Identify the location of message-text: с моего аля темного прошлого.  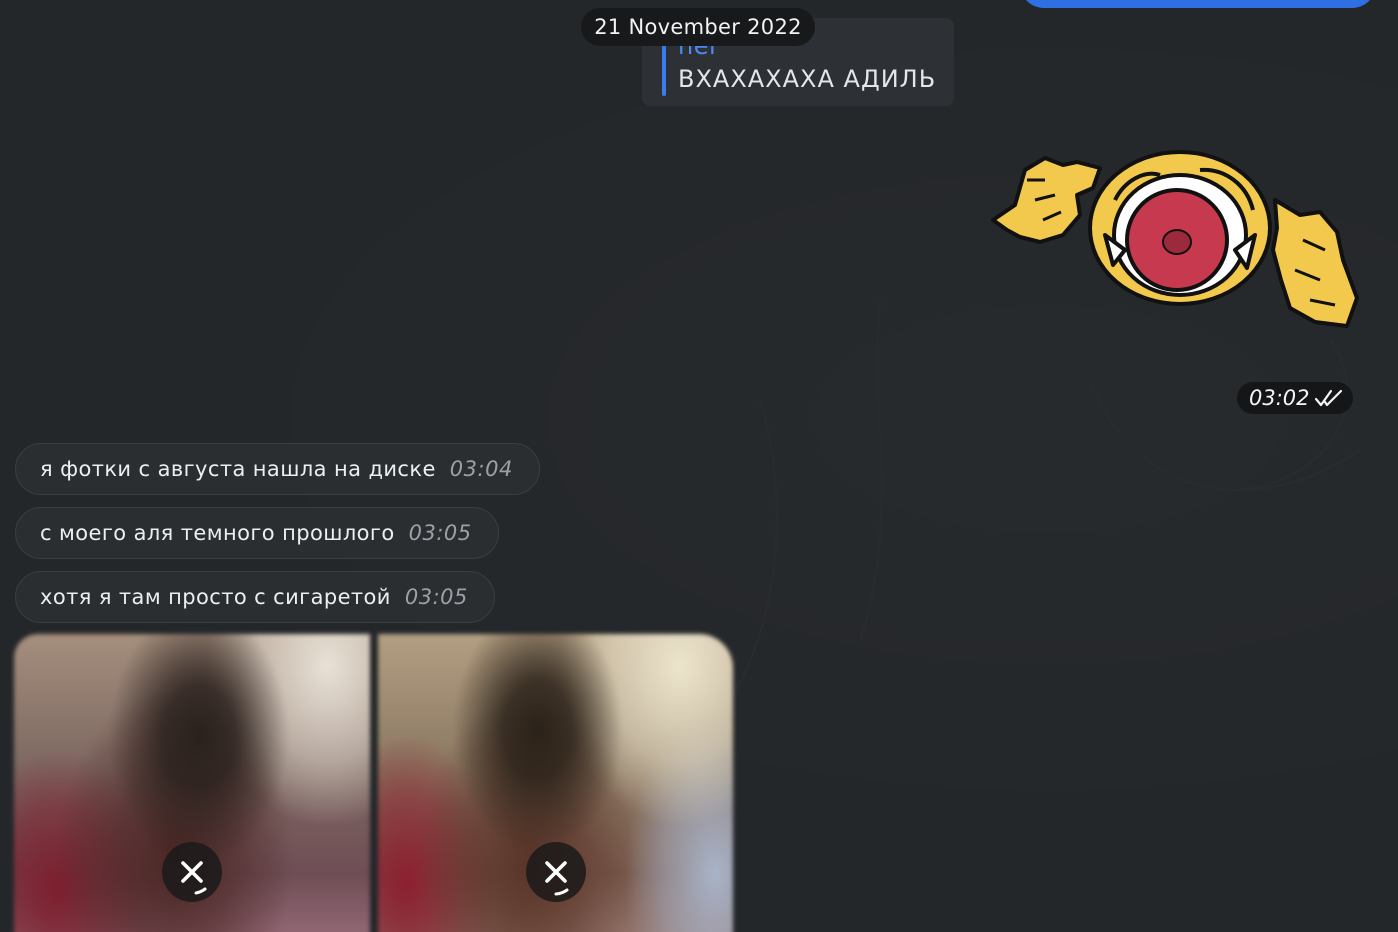
(217, 533).